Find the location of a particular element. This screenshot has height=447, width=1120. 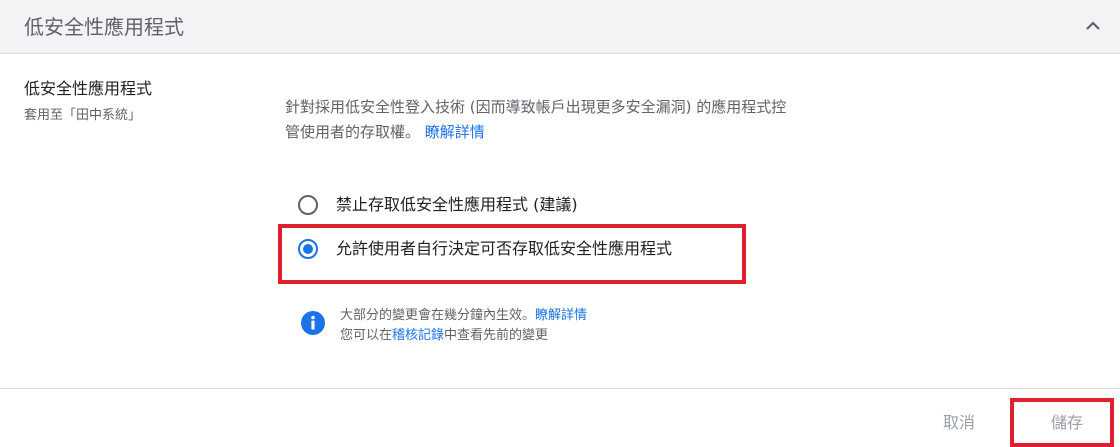

info-line-2-prefix: 您可以在 is located at coordinates (366, 335).